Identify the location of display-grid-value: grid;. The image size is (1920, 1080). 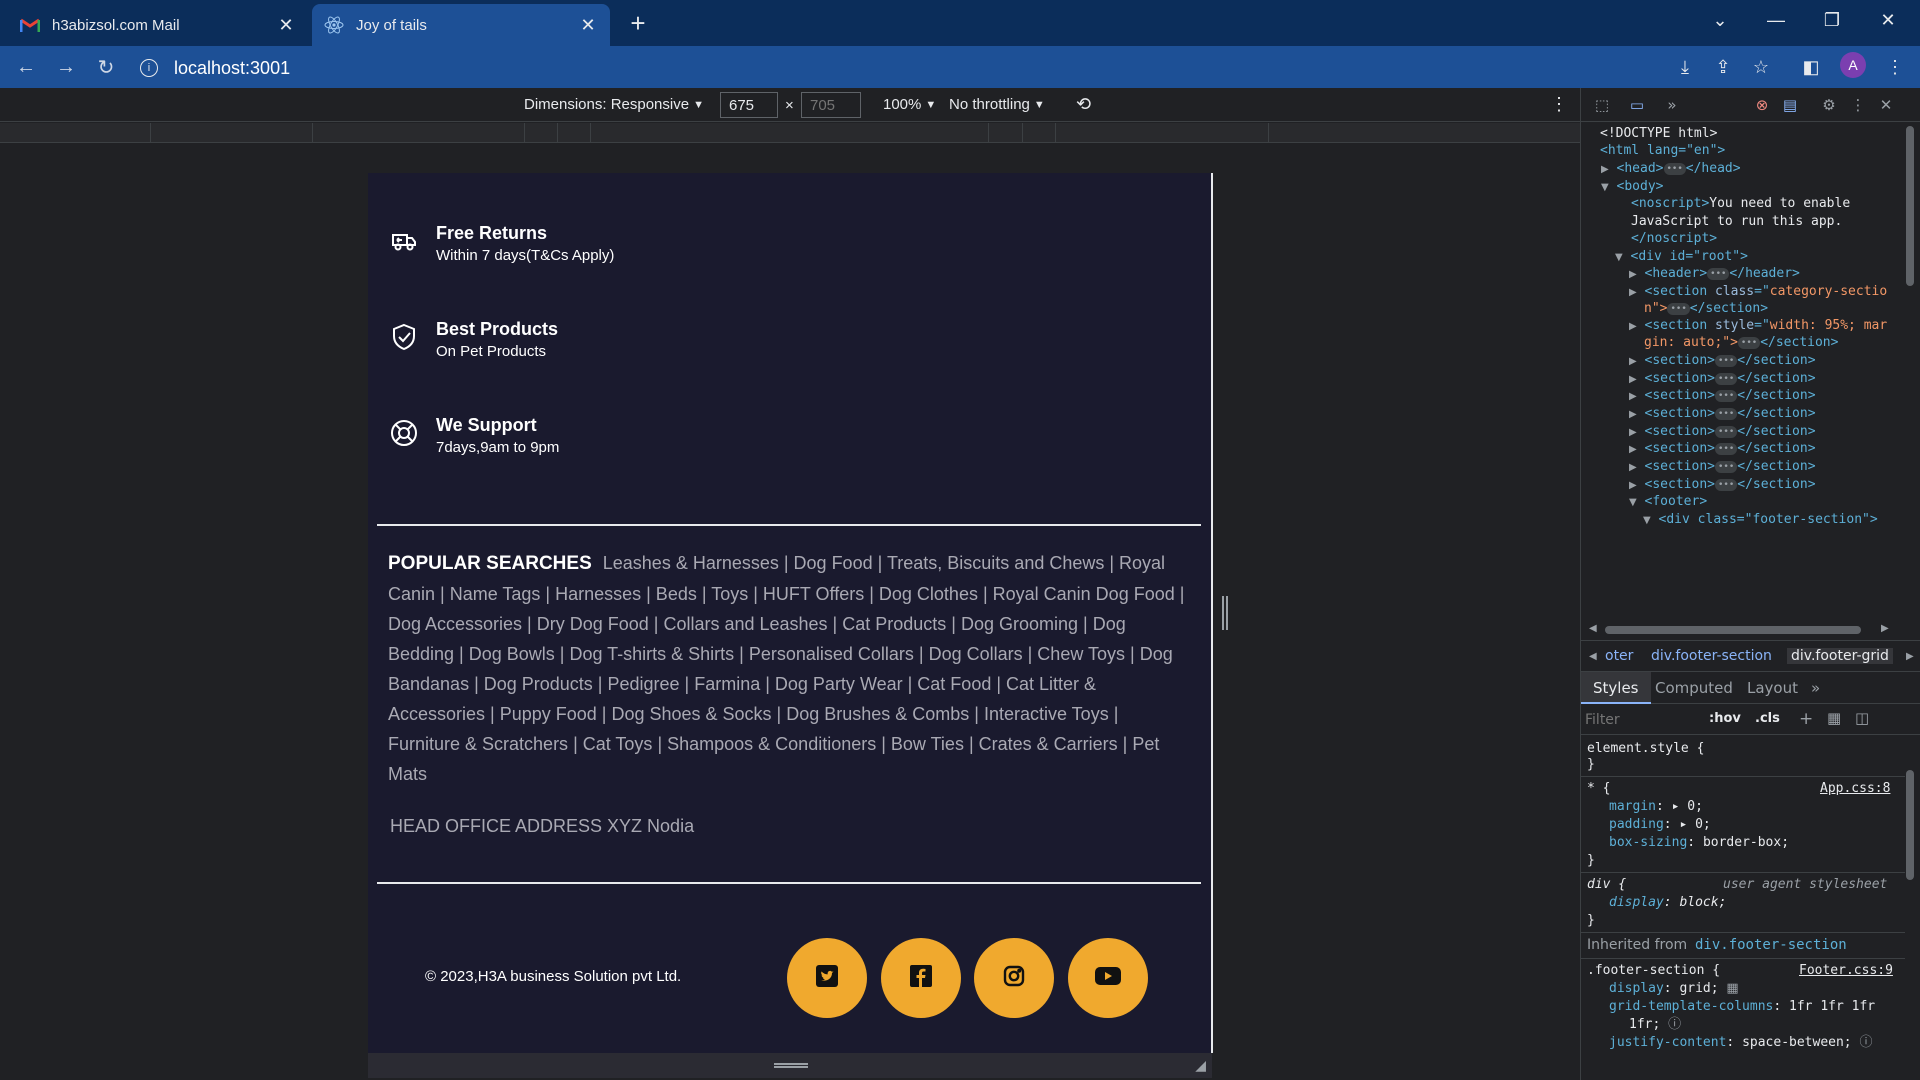
(1698, 988).